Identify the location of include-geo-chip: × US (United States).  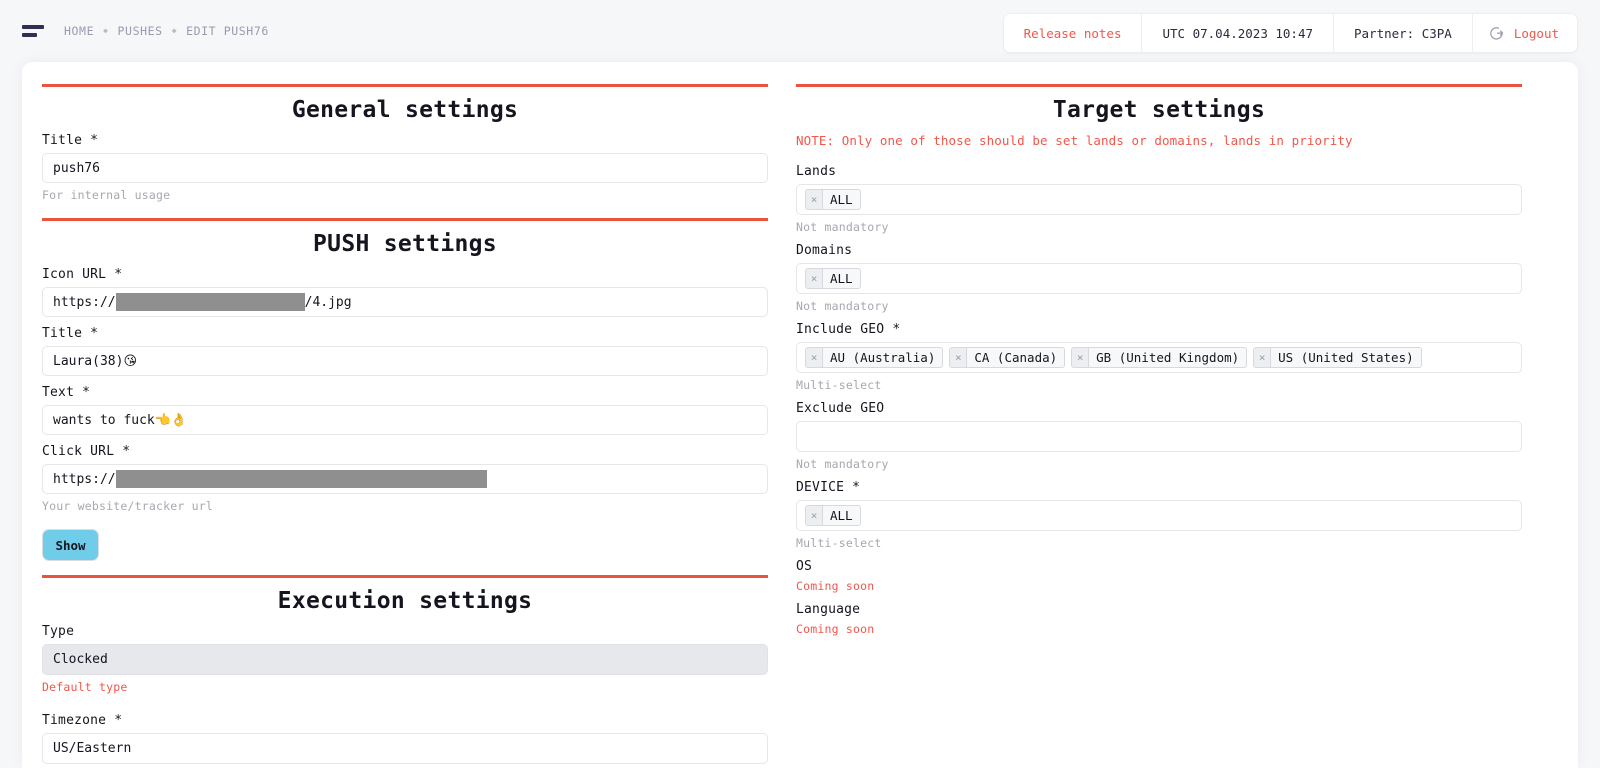
(1337, 357).